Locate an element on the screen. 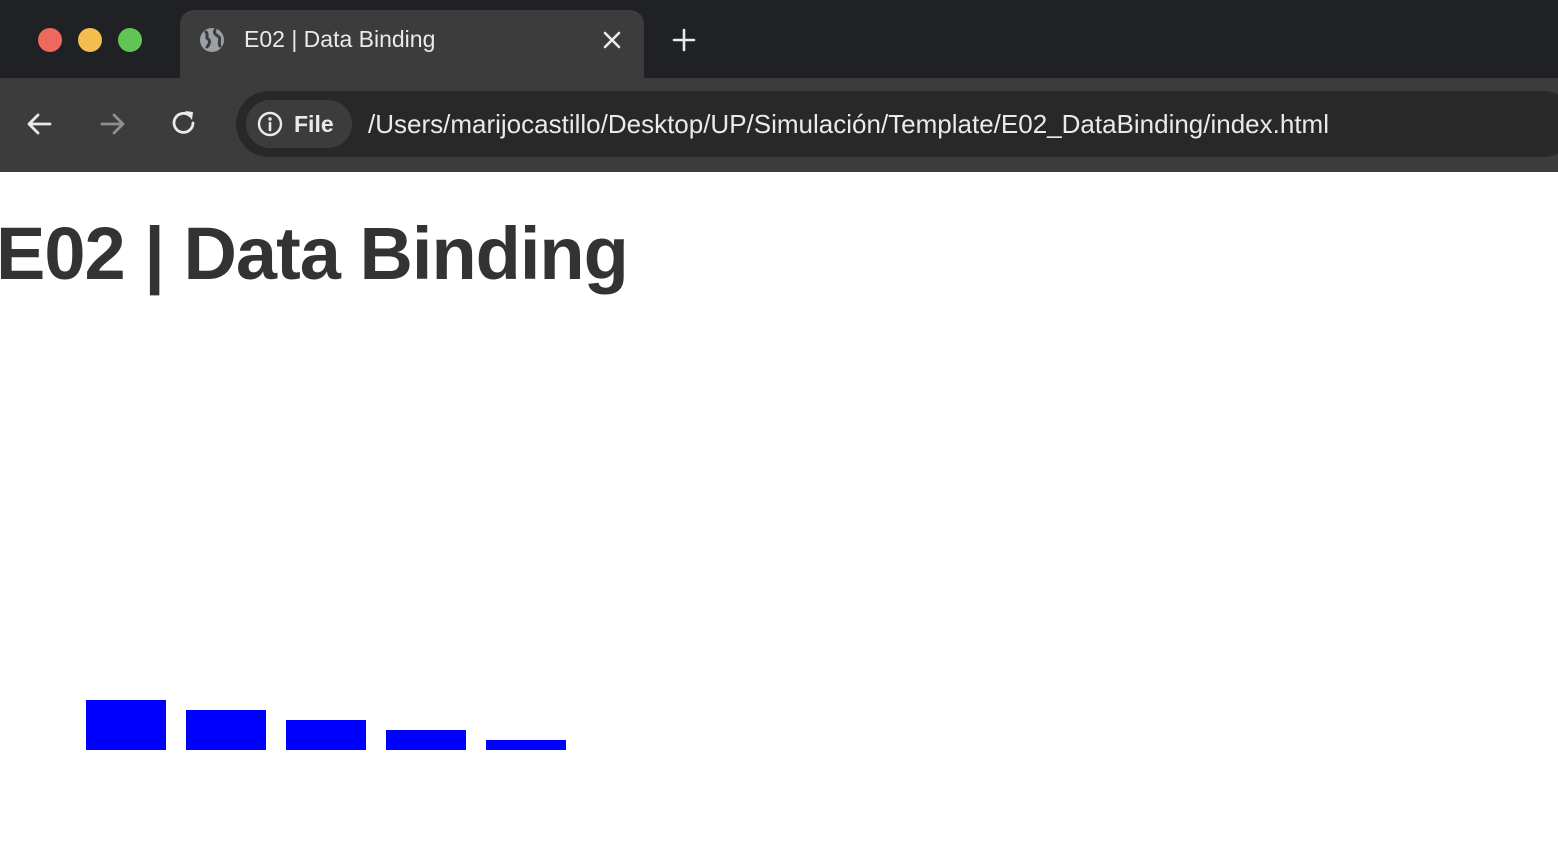 The image size is (1558, 844). close-icon is located at coordinates (612, 40).